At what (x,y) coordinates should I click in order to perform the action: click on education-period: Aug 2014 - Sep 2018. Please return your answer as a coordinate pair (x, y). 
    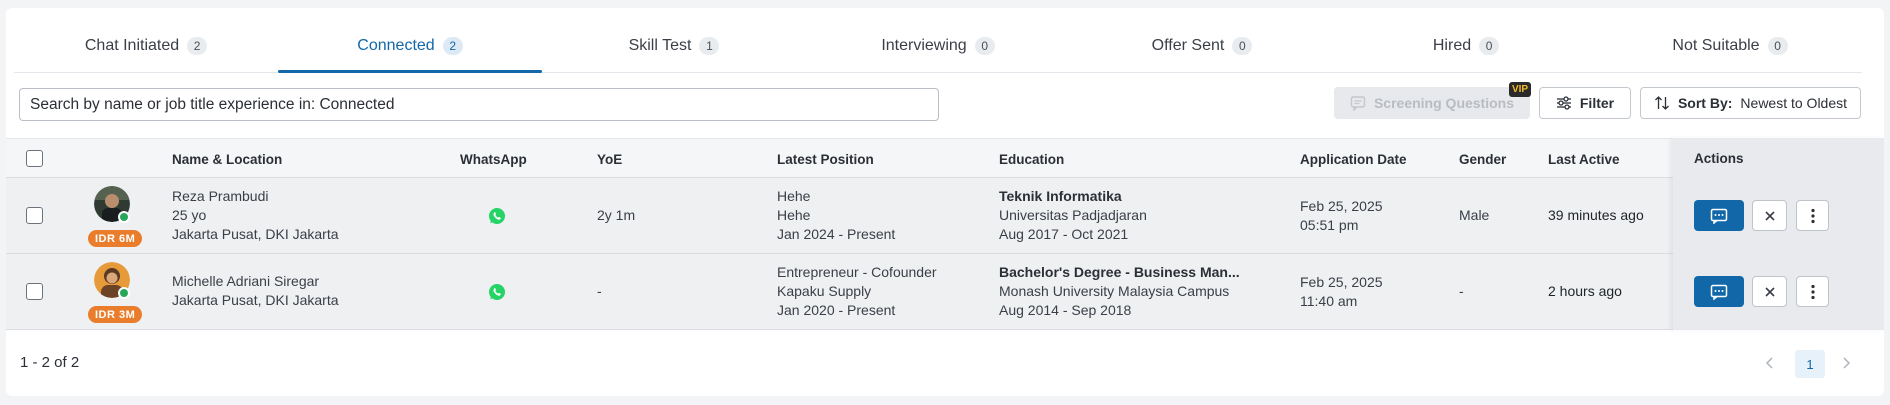
    Looking at the image, I should click on (1065, 310).